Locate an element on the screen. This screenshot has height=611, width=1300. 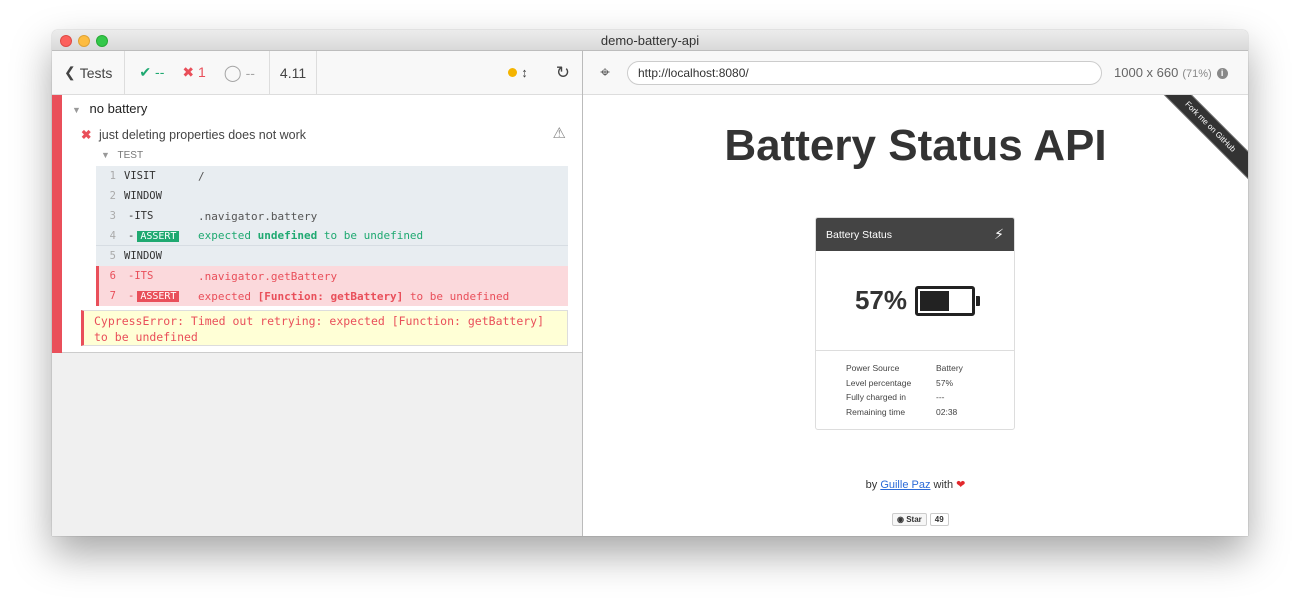
command-number: 7 is located at coordinates (112, 296).